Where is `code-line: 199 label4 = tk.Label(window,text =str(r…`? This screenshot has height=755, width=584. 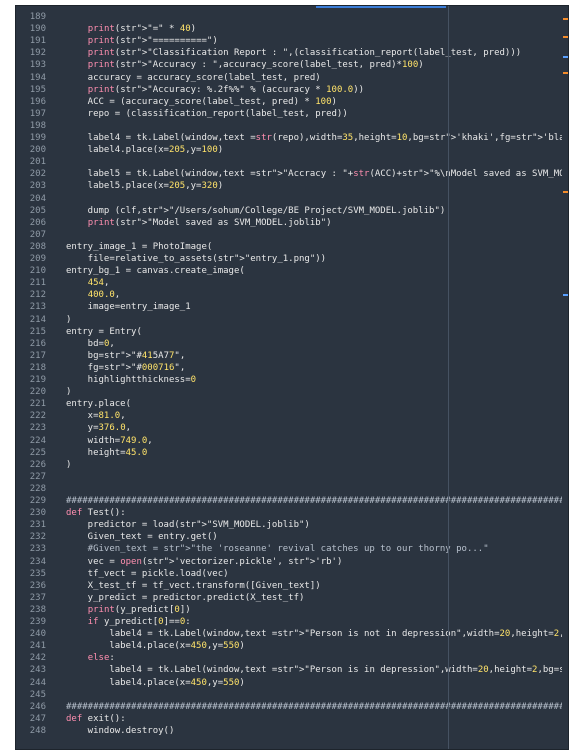 code-line: 199 label4 = tk.Label(window,text =str(r… is located at coordinates (292, 138).